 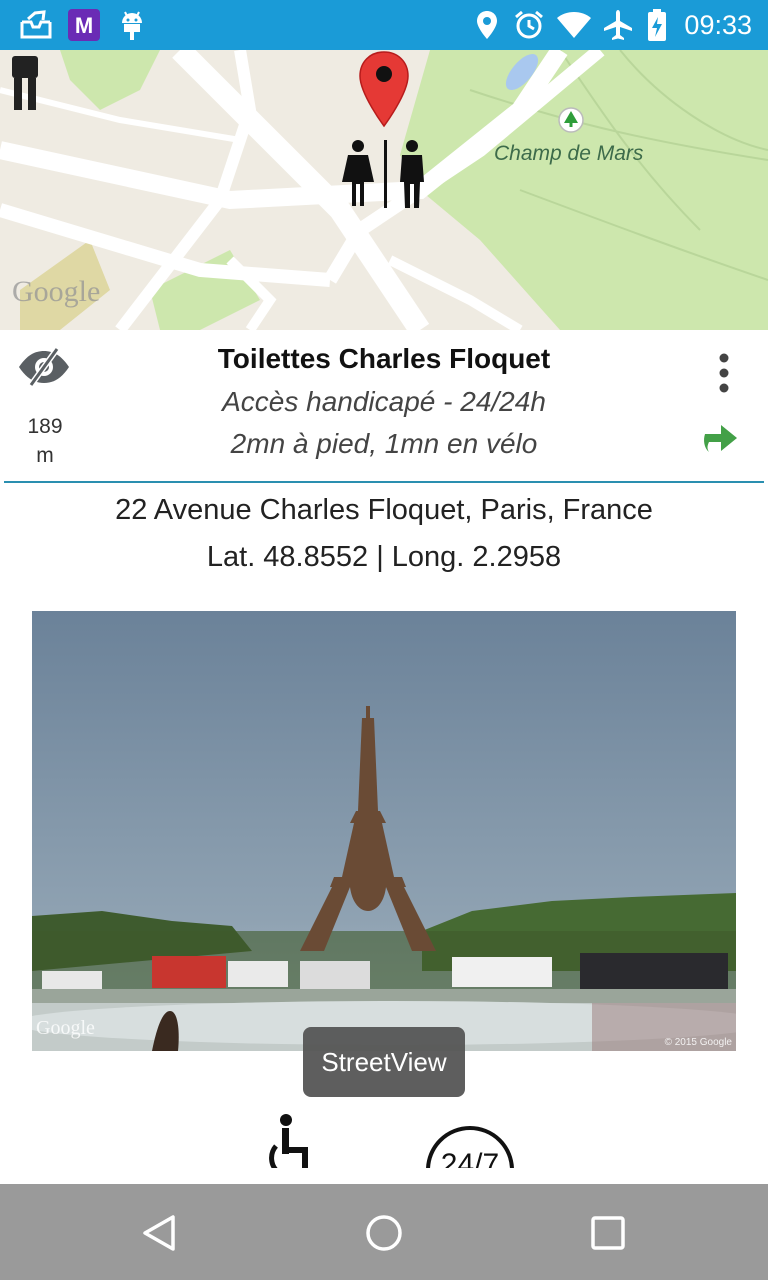 What do you see at coordinates (698, 1042) in the screenshot?
I see `photo-copyright: © 2015 Google` at bounding box center [698, 1042].